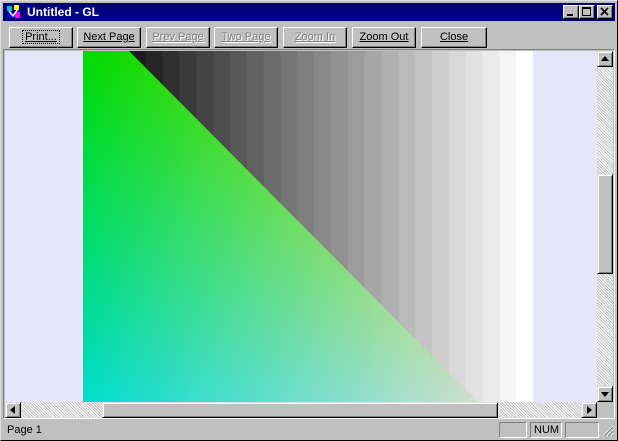  I want to click on horizontal-scrollbar, so click(301, 410).